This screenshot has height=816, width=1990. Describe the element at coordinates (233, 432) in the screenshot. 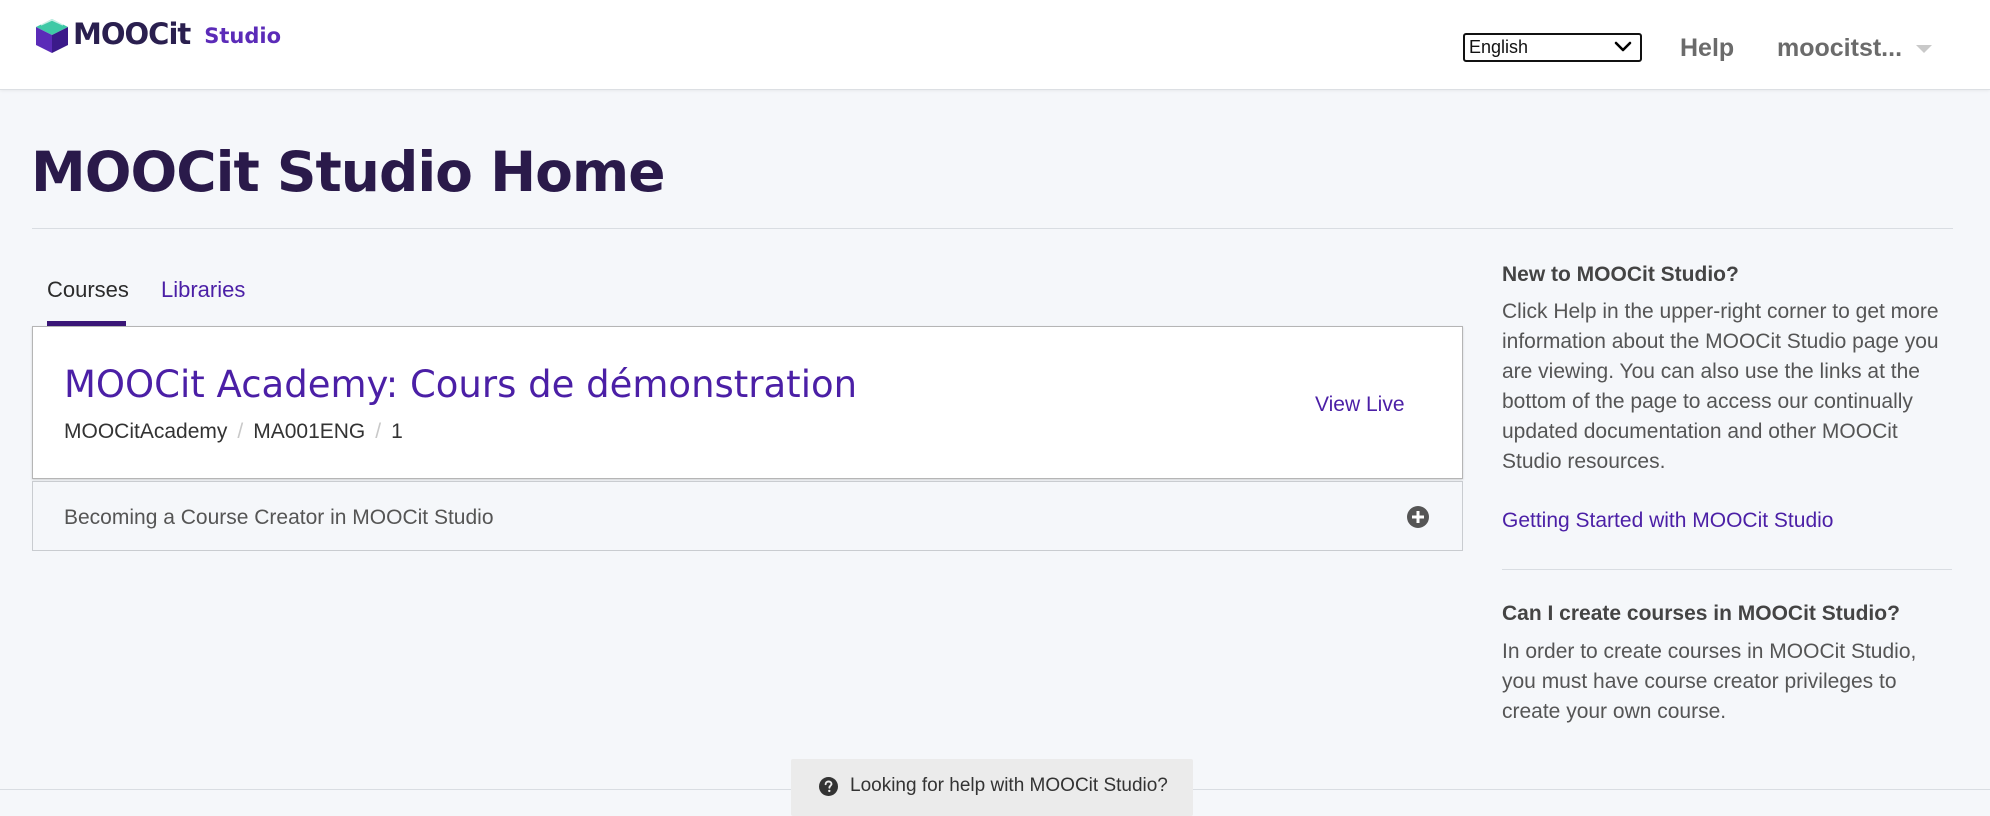

I see `course-metadata: MOOCitAcademy / MA001ENG / 1` at that location.